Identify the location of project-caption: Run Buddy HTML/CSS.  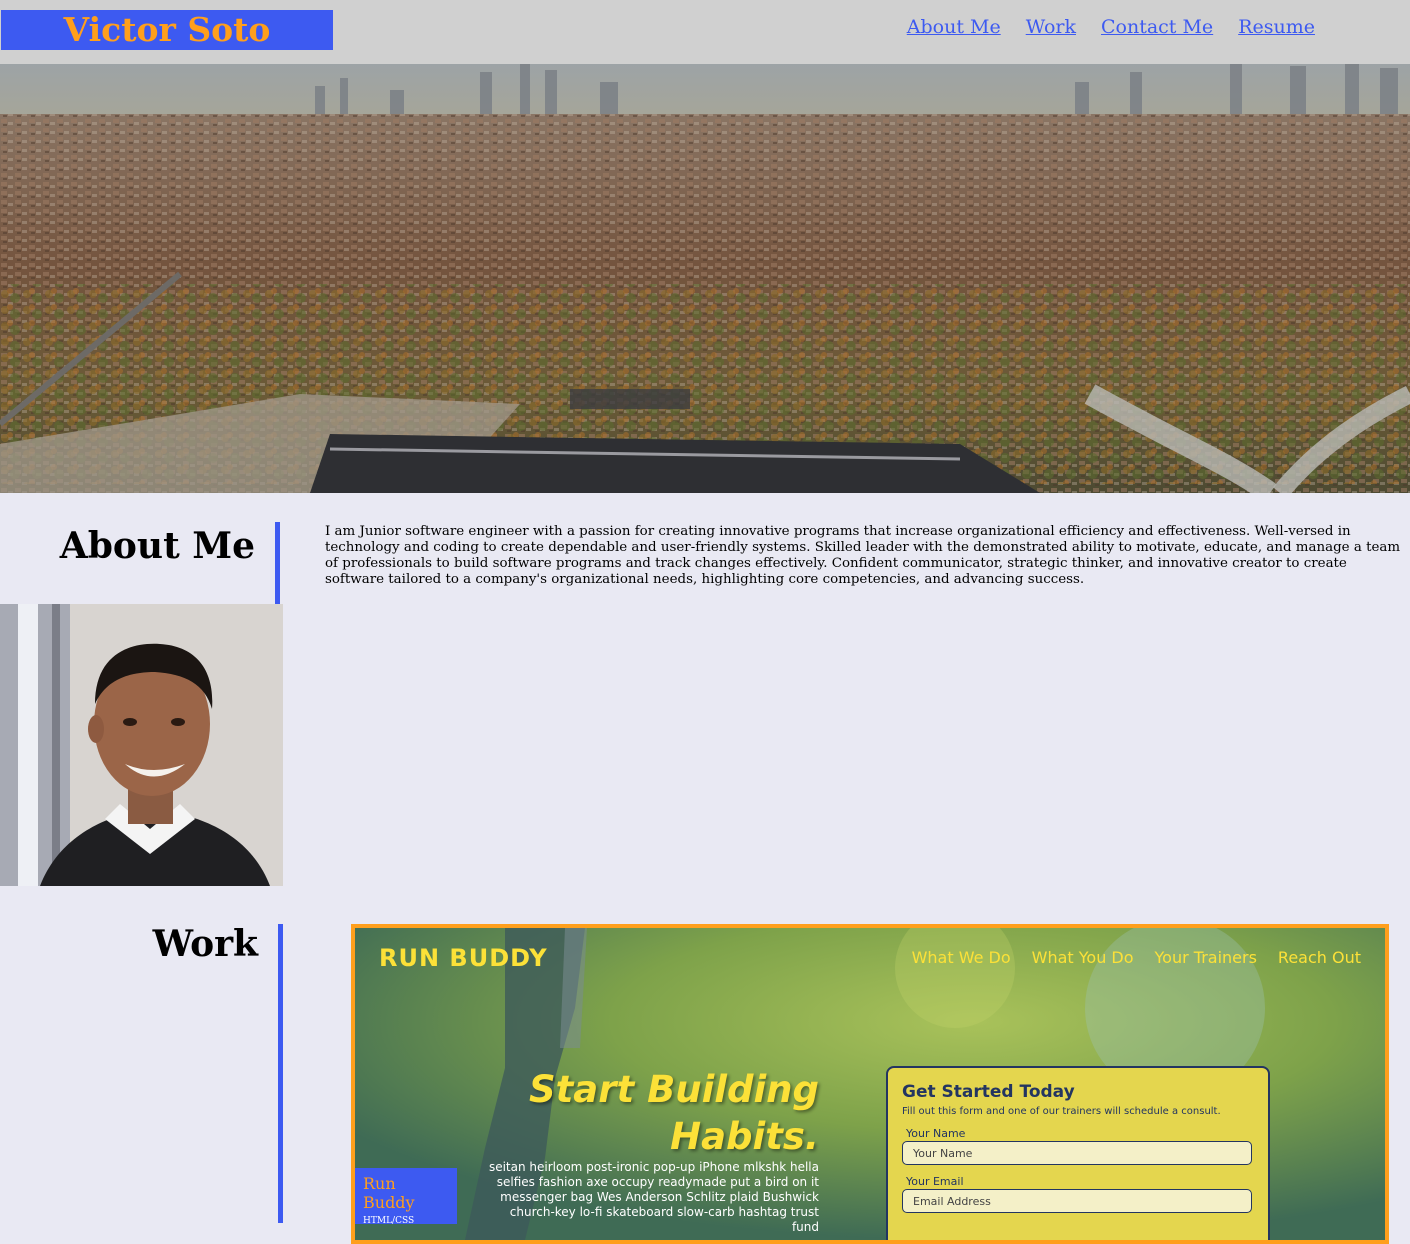
(406, 1197).